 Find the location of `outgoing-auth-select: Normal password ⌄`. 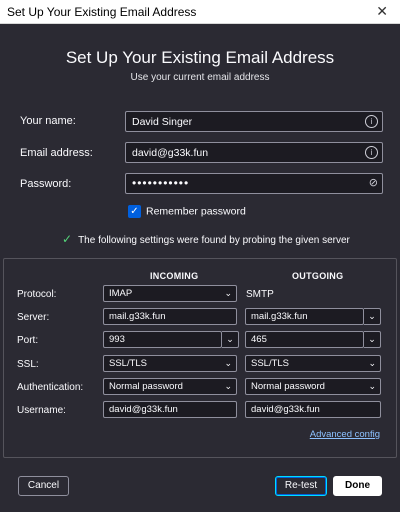

outgoing-auth-select: Normal password ⌄ is located at coordinates (313, 386).